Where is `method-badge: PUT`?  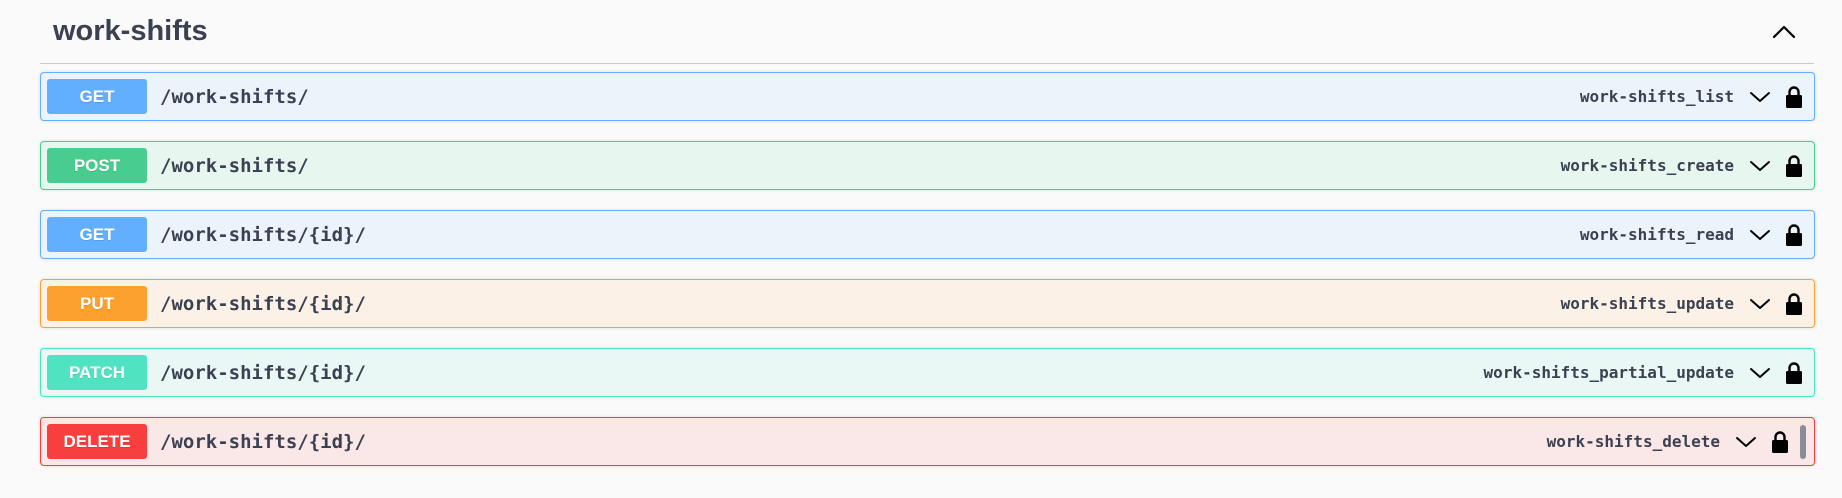
method-badge: PUT is located at coordinates (97, 303).